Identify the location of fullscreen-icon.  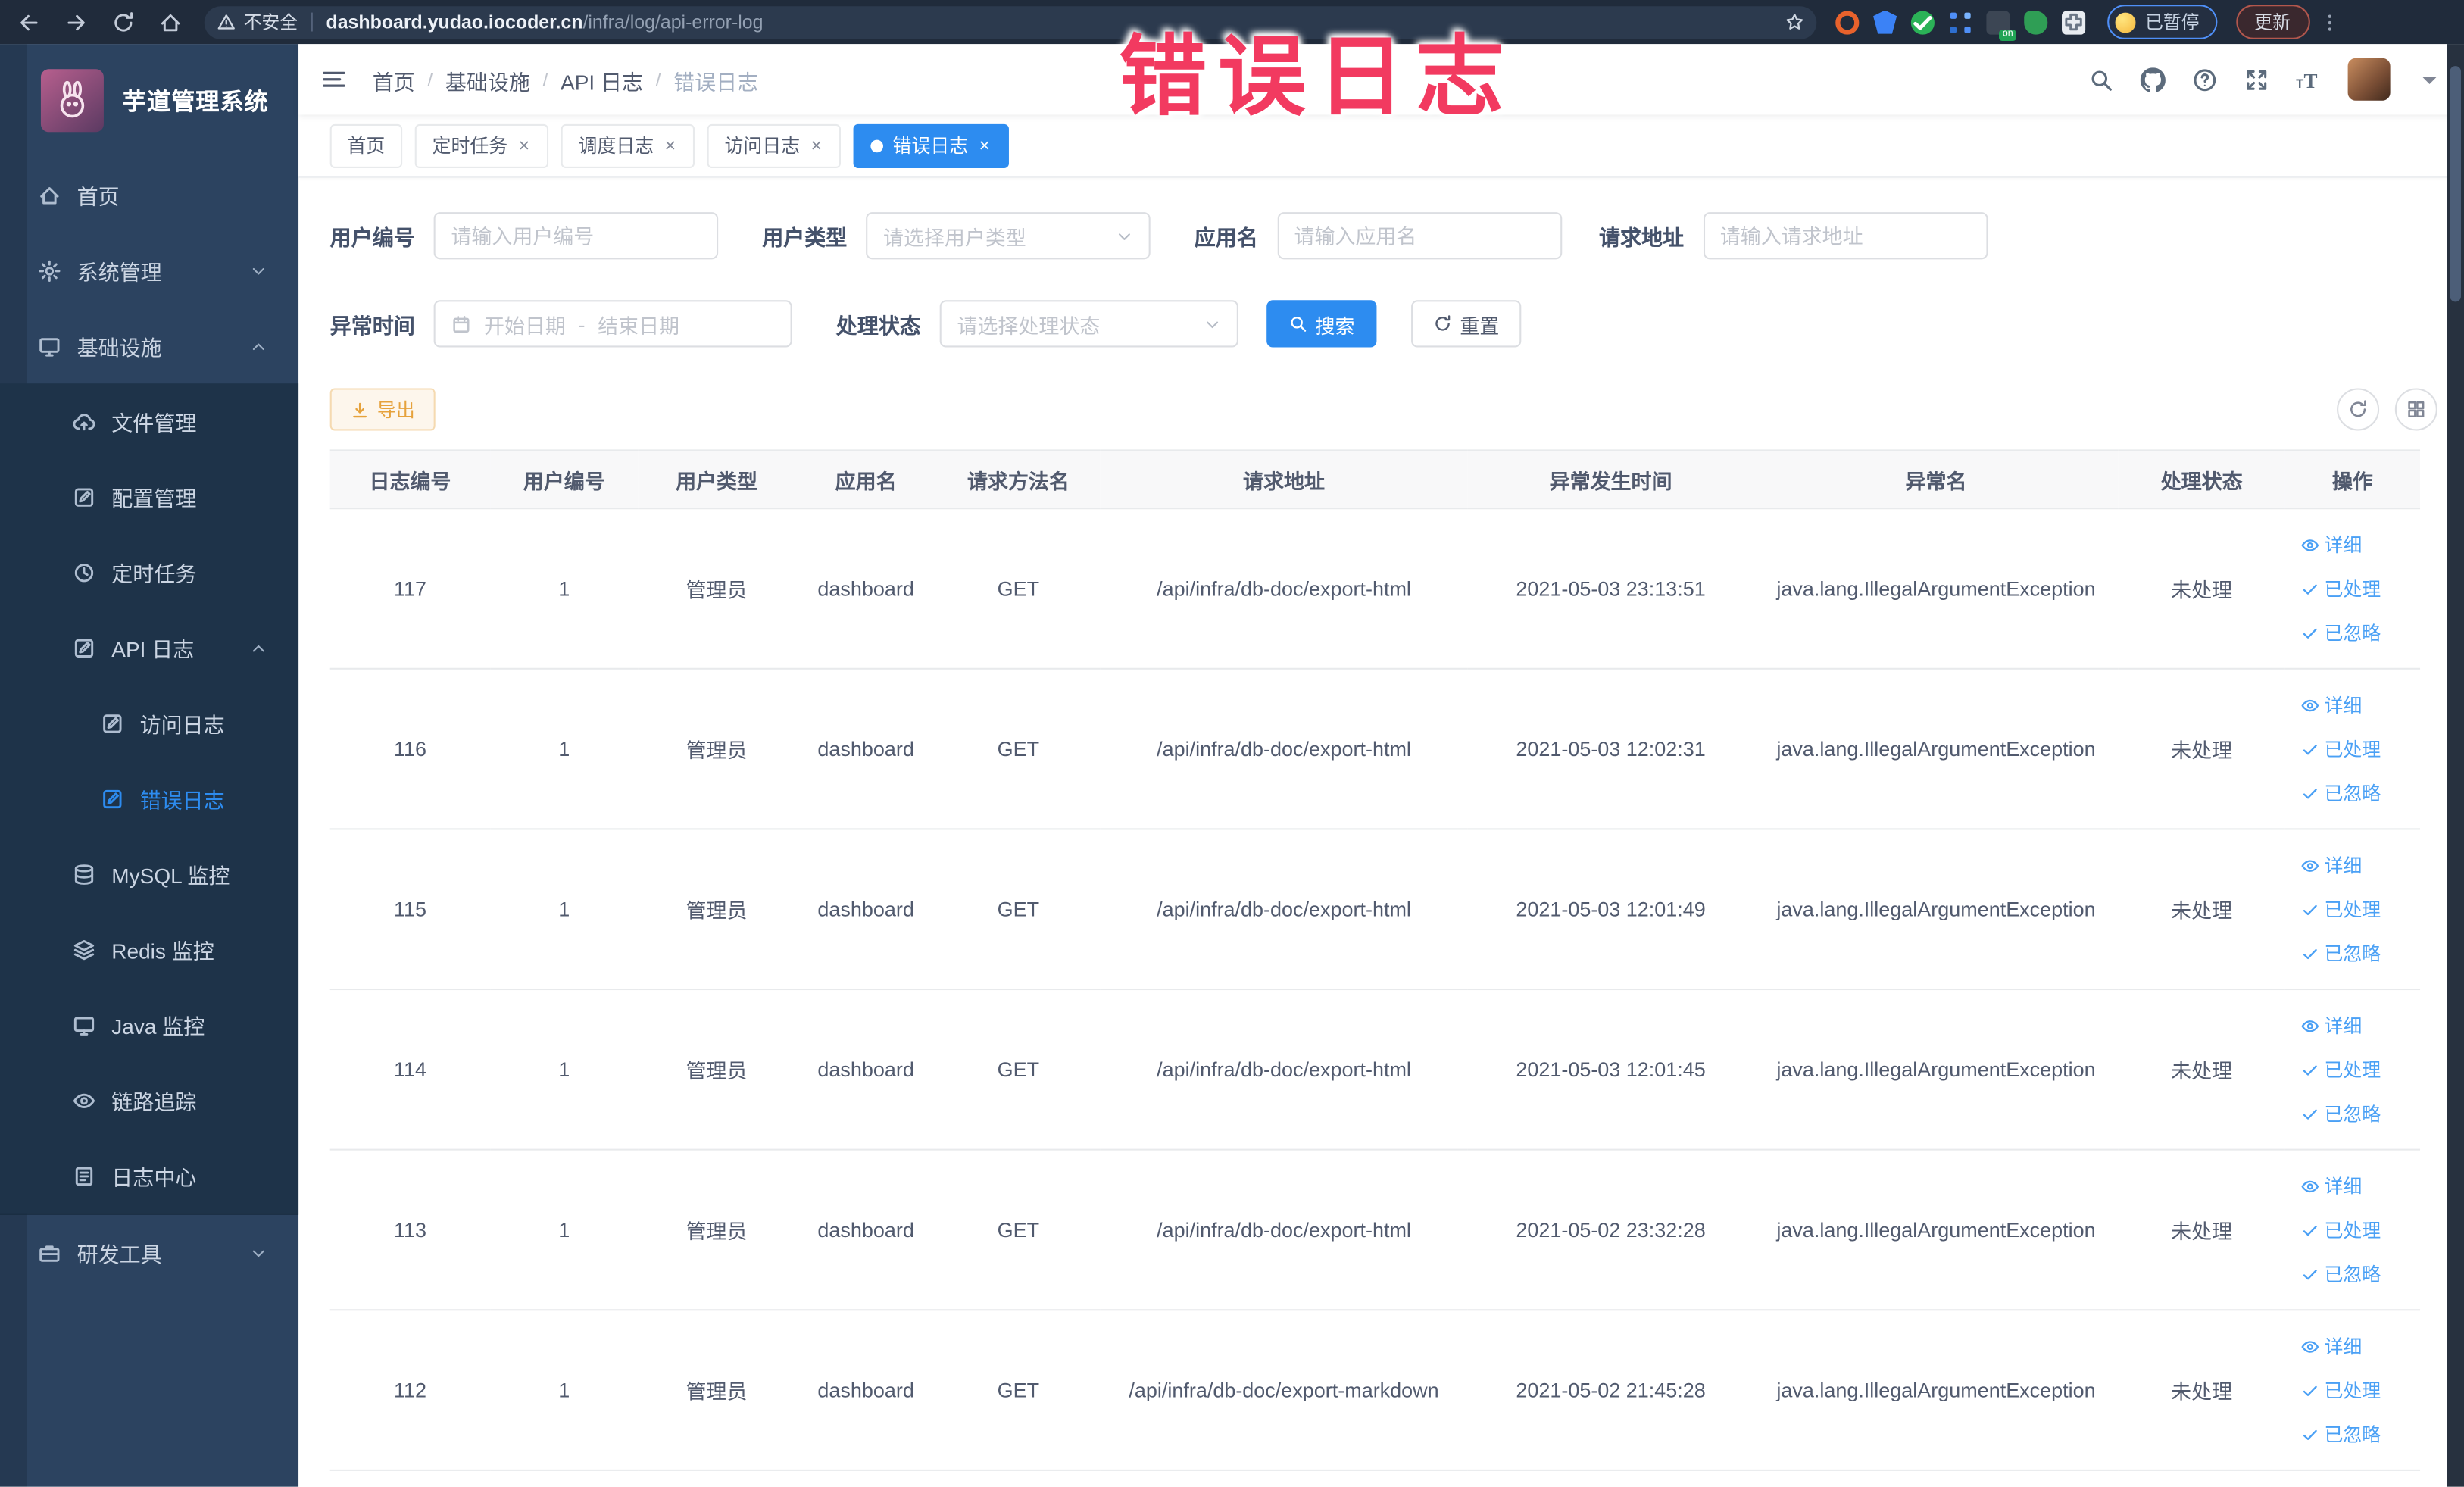
(2256, 79).